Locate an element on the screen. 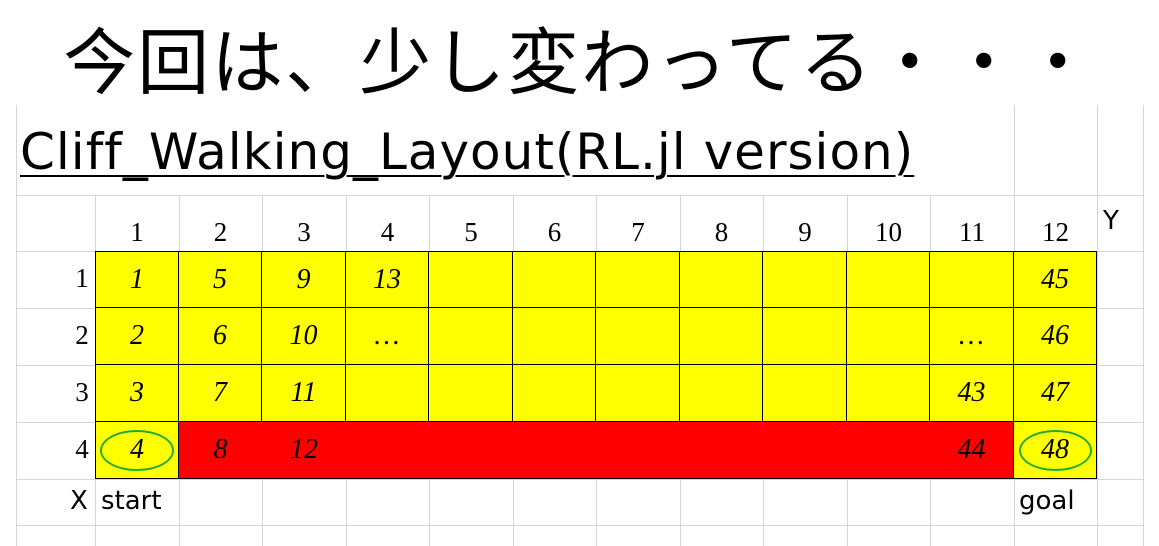  column-header: 2 is located at coordinates (220, 232).